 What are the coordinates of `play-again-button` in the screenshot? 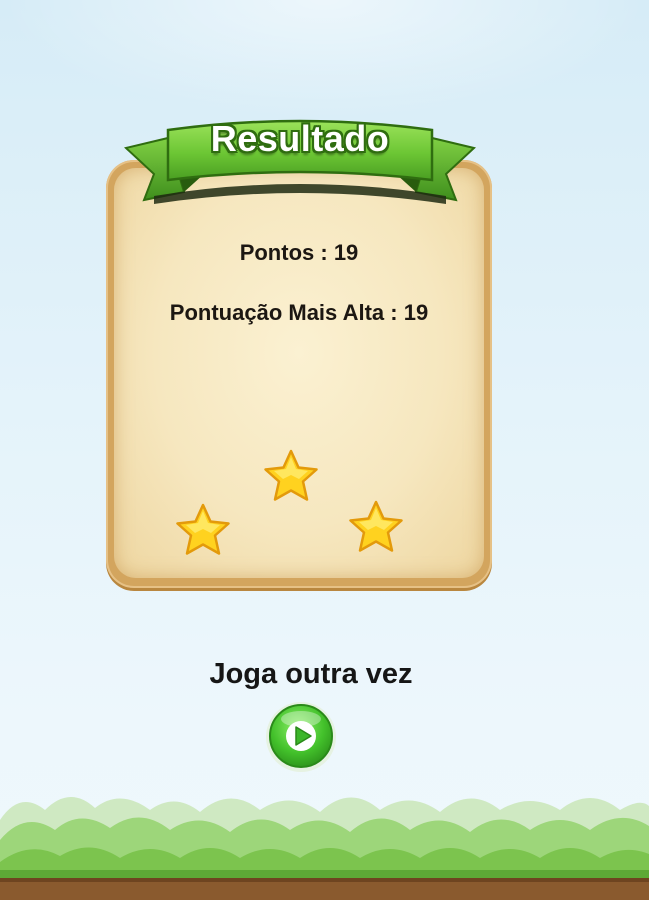 It's located at (301, 736).